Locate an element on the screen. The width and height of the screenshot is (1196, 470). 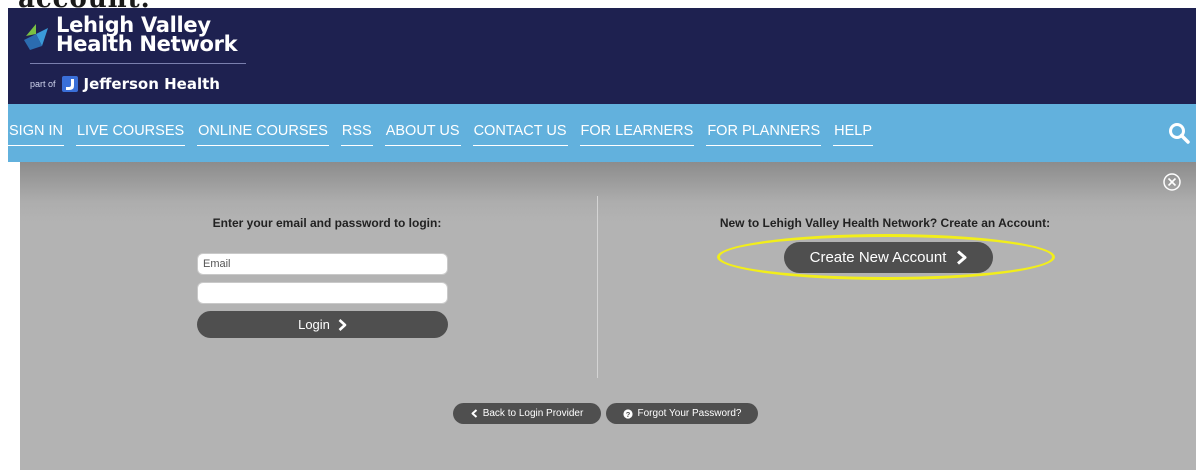
lvhn-logo-mark-icon is located at coordinates (36, 37).